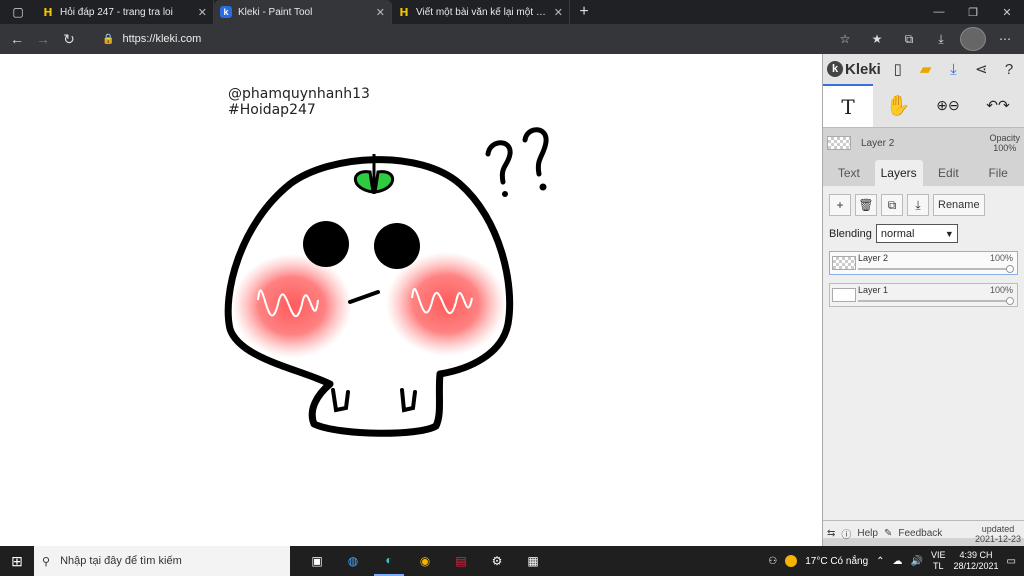 The height and width of the screenshot is (576, 1024). What do you see at coordinates (954, 69) in the screenshot?
I see `download-icon: ⤓` at bounding box center [954, 69].